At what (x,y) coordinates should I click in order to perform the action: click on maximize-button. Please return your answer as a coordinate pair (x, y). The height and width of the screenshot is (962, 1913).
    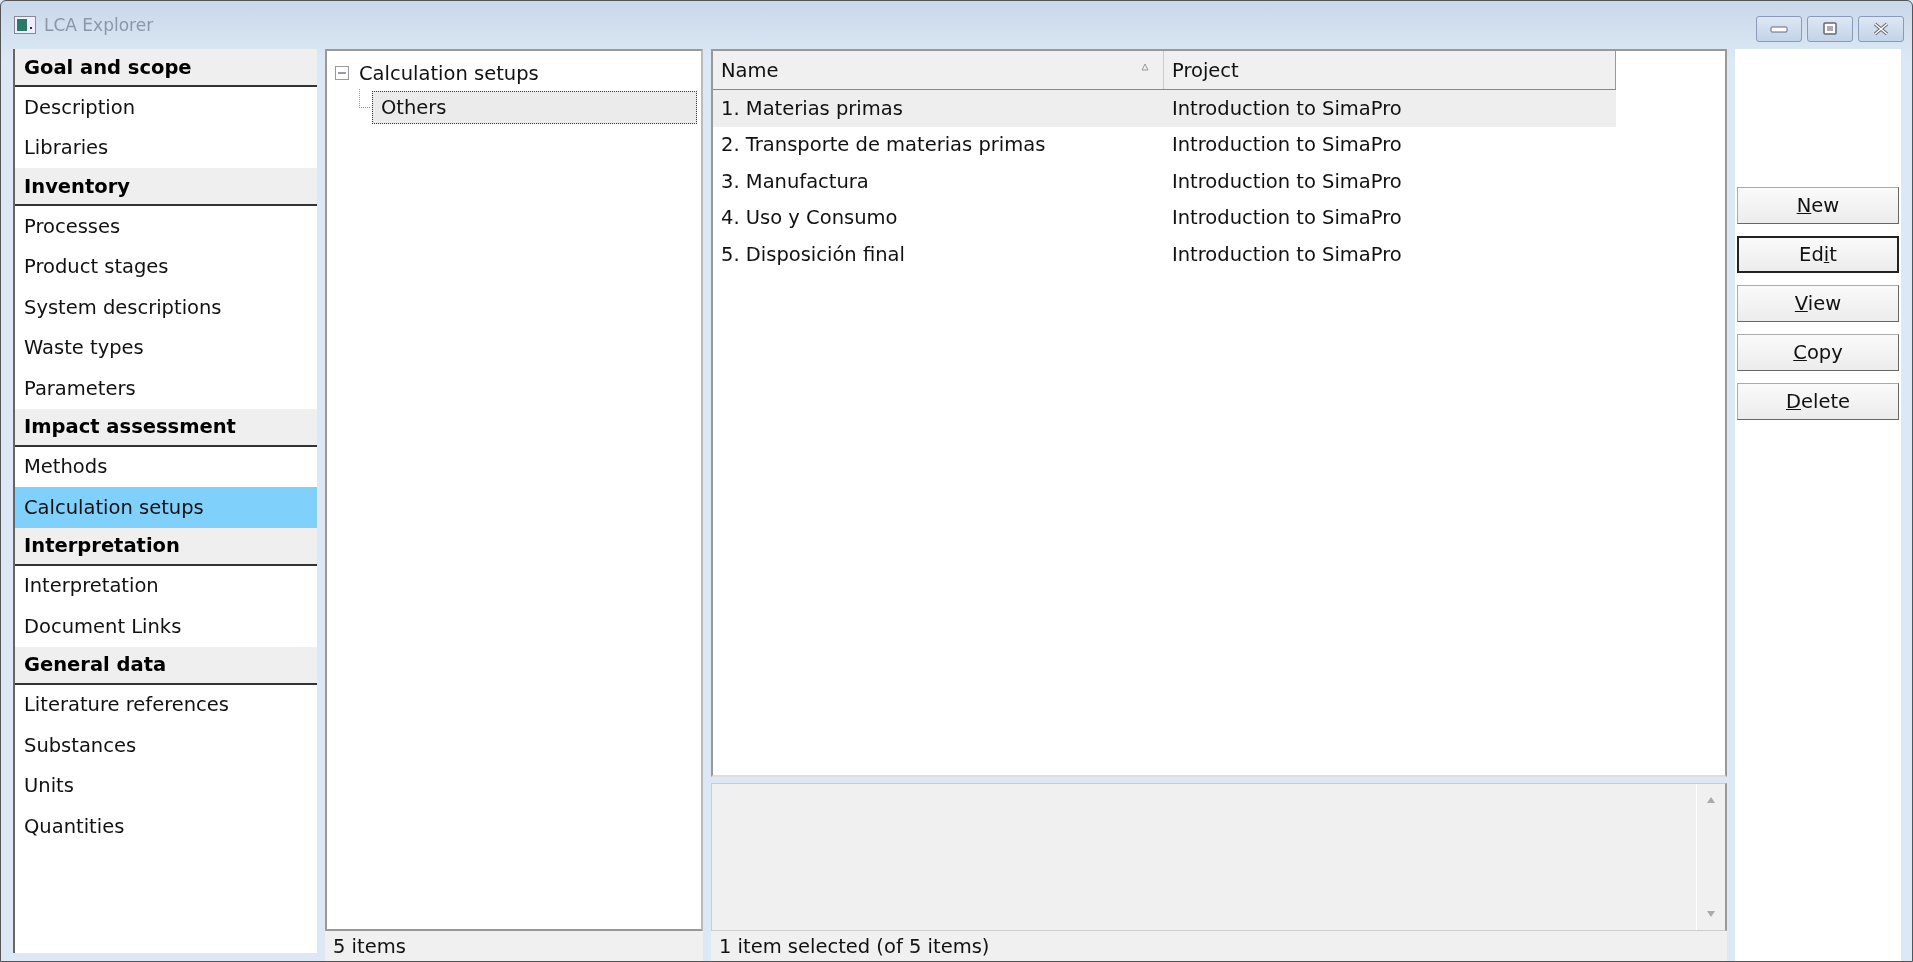
    Looking at the image, I should click on (1830, 29).